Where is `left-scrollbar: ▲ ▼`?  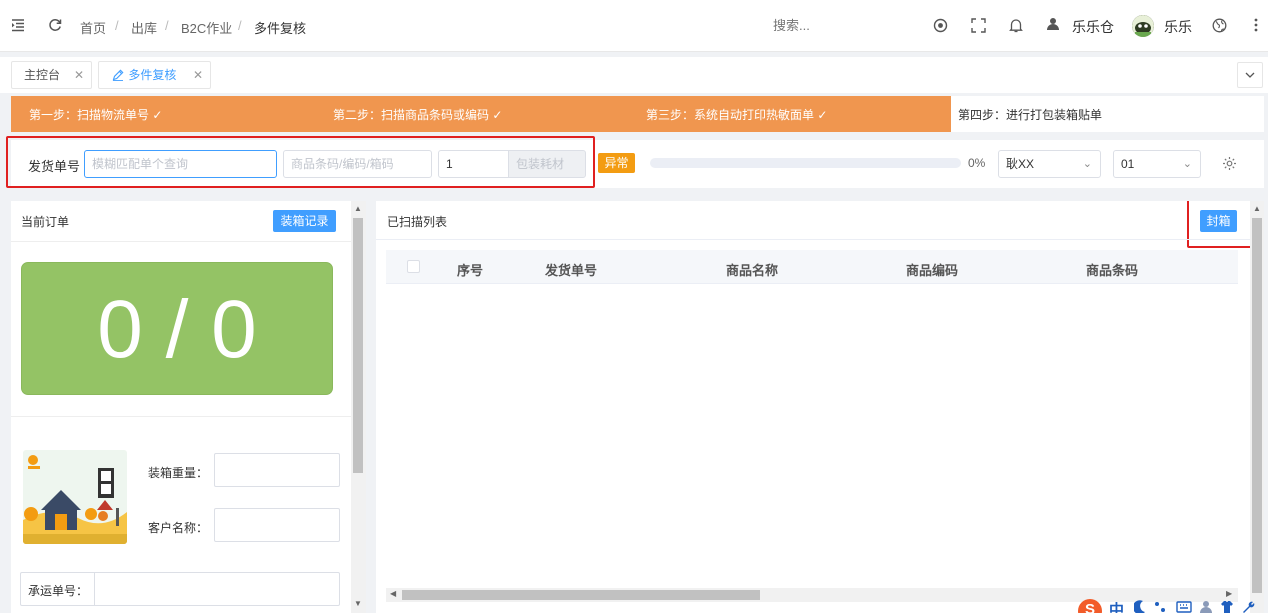
left-scrollbar: ▲ ▼ is located at coordinates (358, 407).